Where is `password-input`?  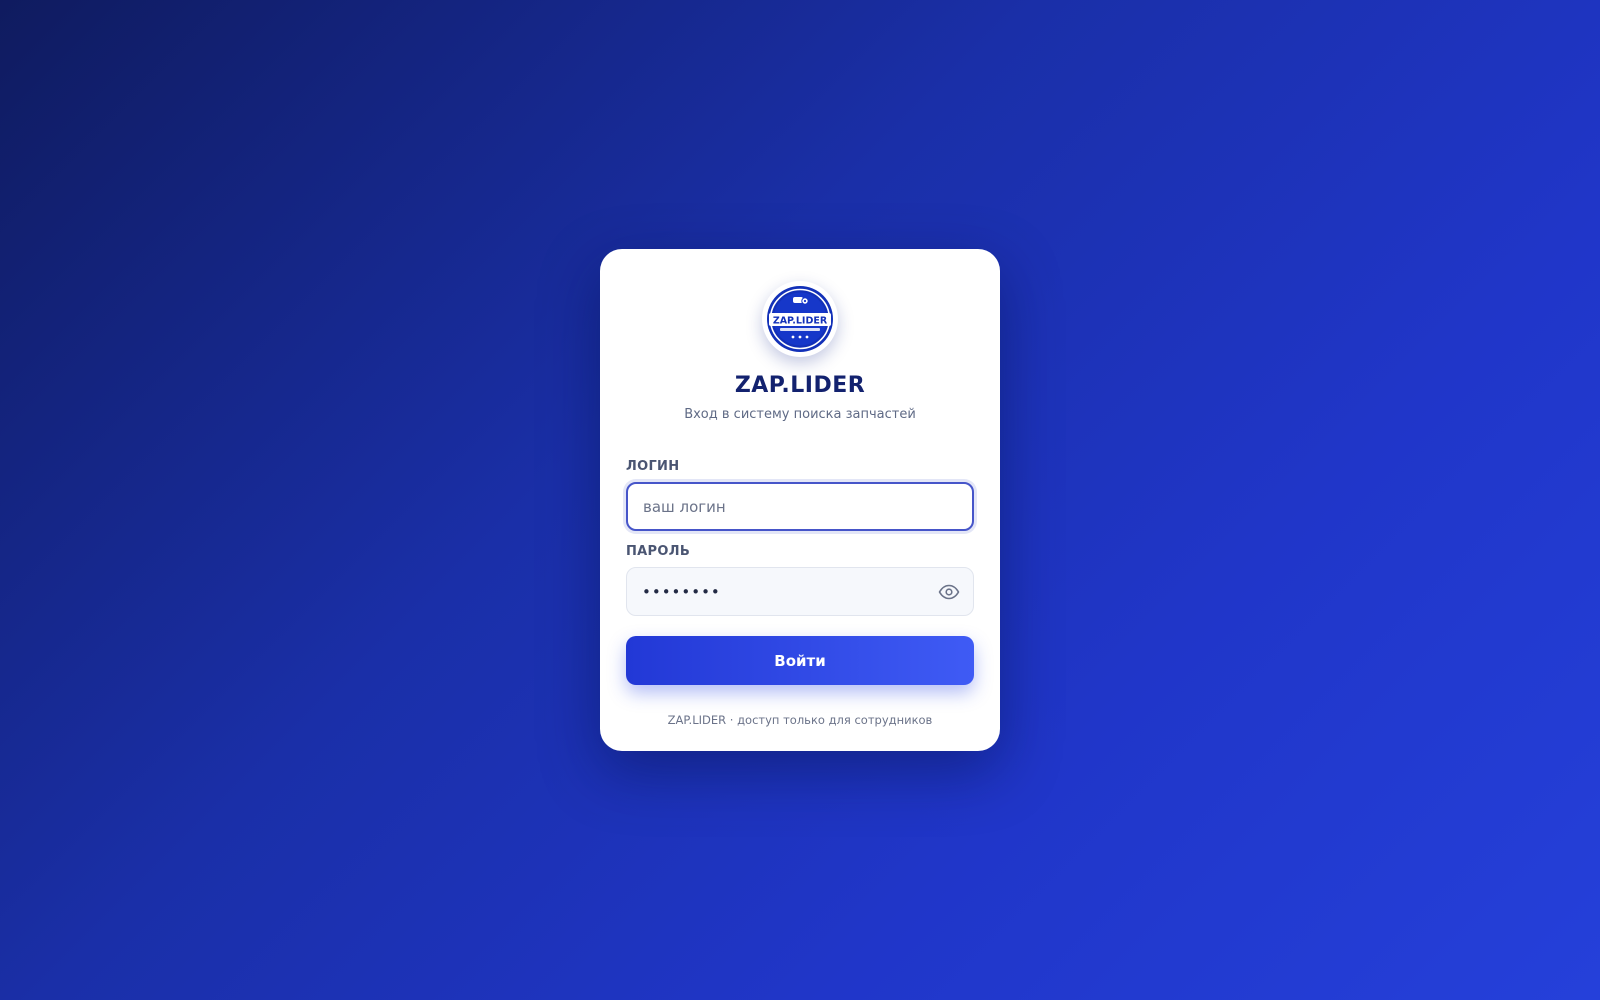 password-input is located at coordinates (772, 591).